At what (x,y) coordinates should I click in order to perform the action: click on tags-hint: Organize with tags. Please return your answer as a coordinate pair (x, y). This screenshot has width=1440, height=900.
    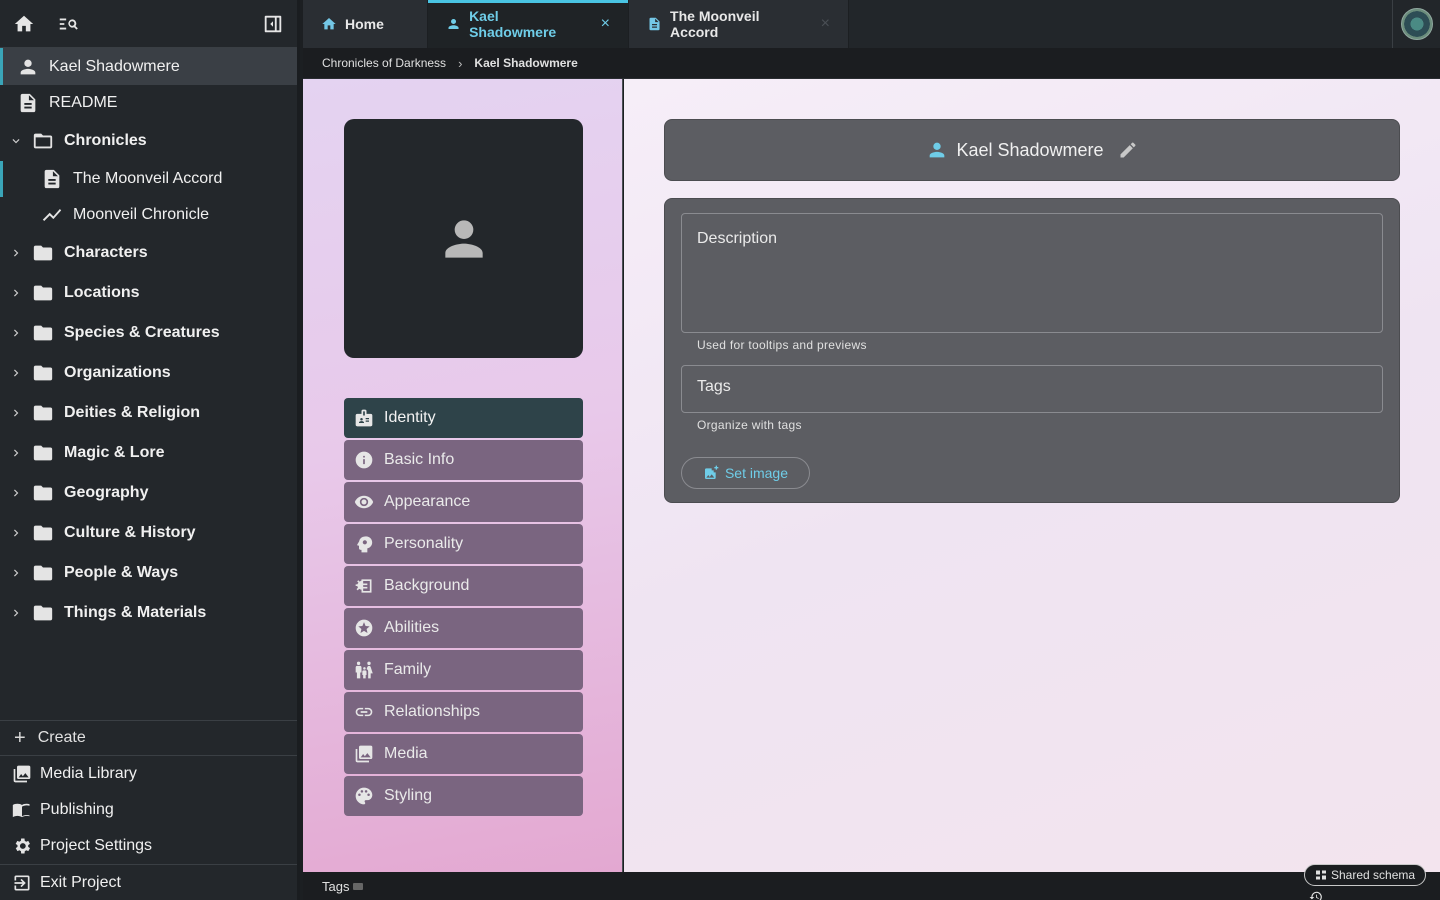
    Looking at the image, I should click on (749, 425).